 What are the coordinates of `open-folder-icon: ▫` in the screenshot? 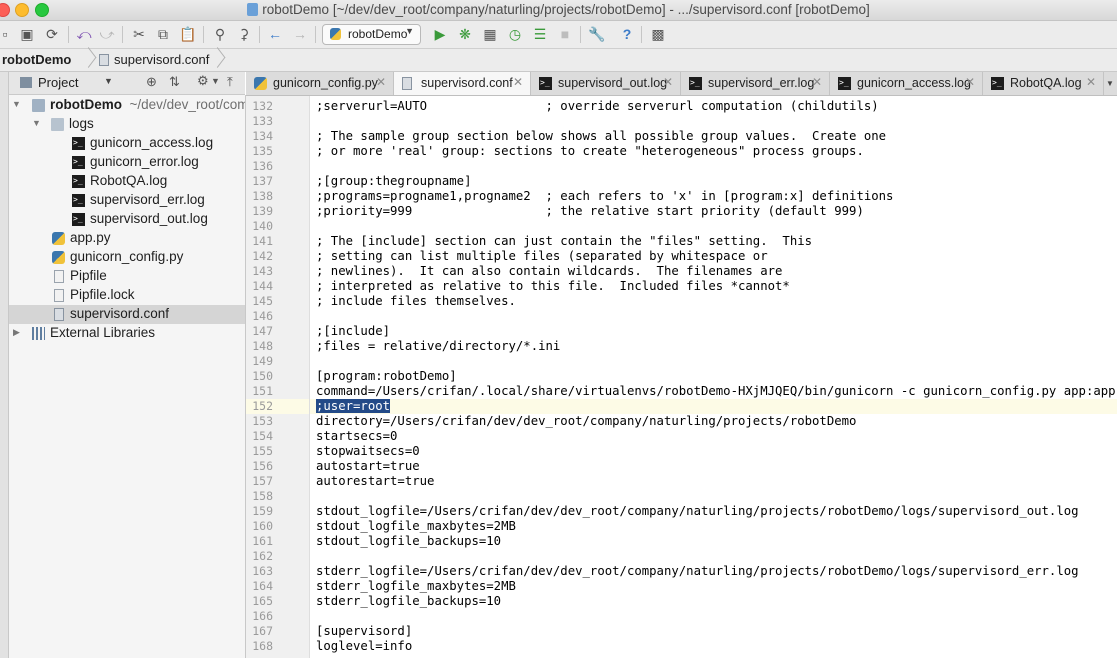 It's located at (7, 34).